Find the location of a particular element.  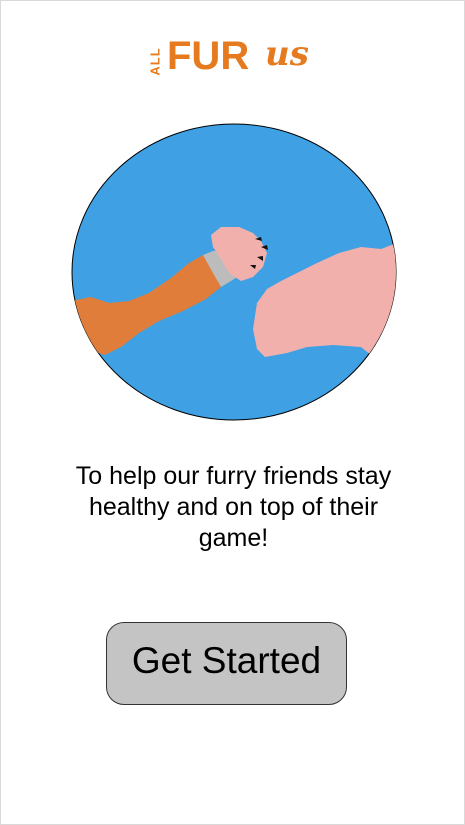

logo-us-text: us is located at coordinates (287, 54).